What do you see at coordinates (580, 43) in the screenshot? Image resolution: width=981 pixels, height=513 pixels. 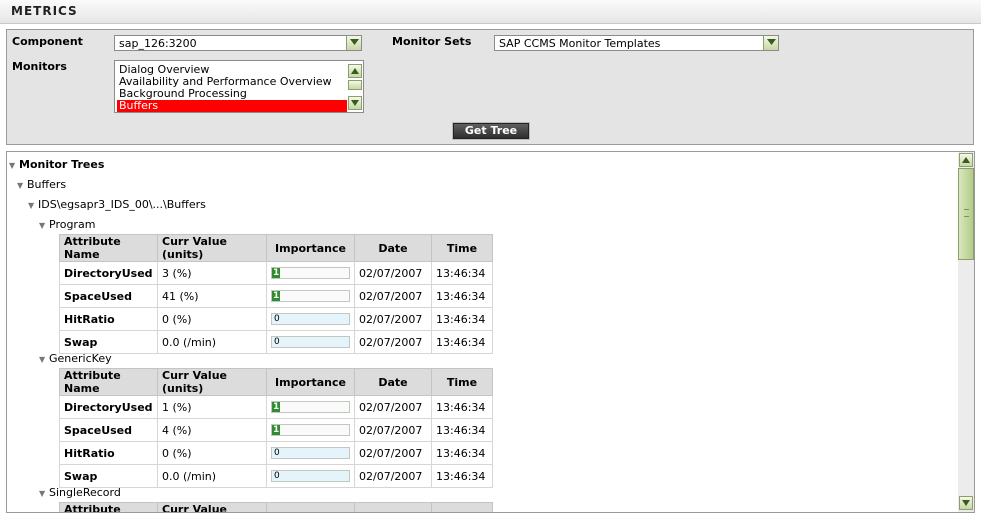 I see `monitor-sets-select-value: SAP CCMS Monitor Templates` at bounding box center [580, 43].